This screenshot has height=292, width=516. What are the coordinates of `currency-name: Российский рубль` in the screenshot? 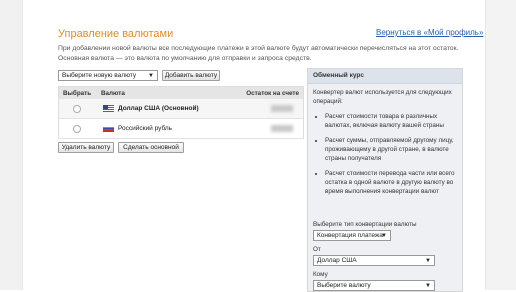 It's located at (145, 128).